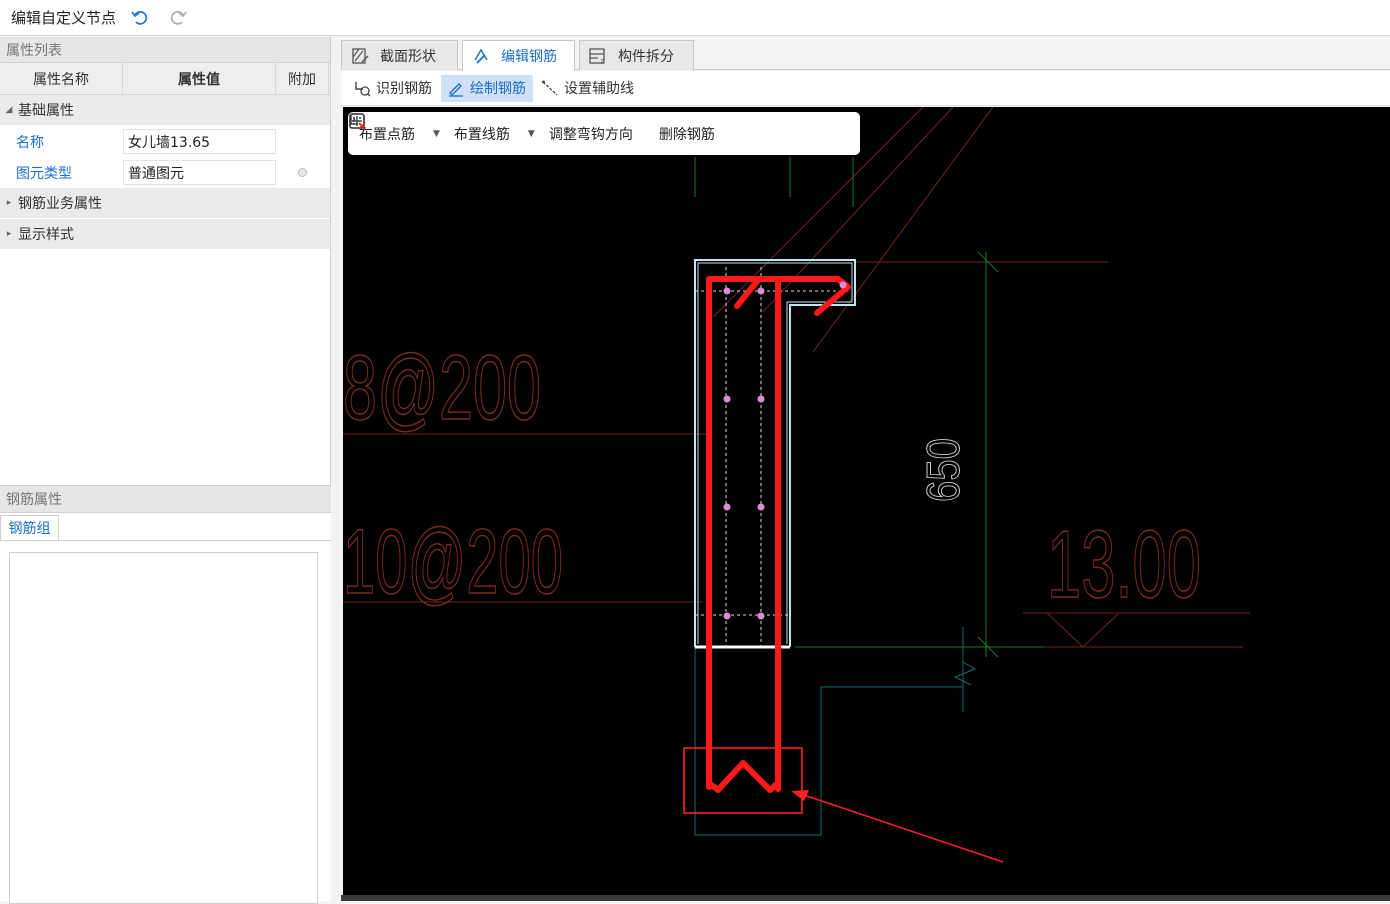 This screenshot has height=904, width=1390. What do you see at coordinates (44, 173) in the screenshot?
I see `property-name: 图元类型` at bounding box center [44, 173].